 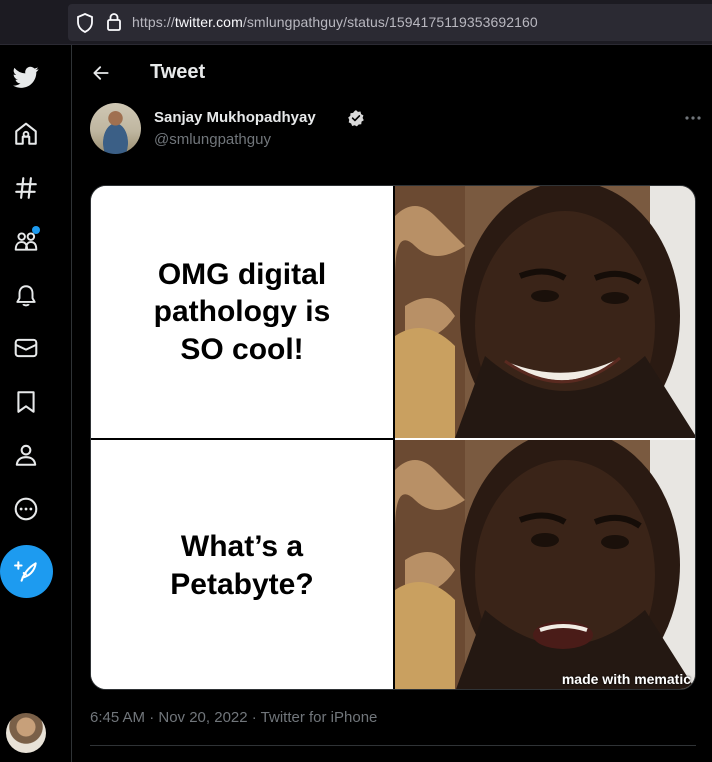 I want to click on tweet-header: Tweet, so click(x=392, y=73).